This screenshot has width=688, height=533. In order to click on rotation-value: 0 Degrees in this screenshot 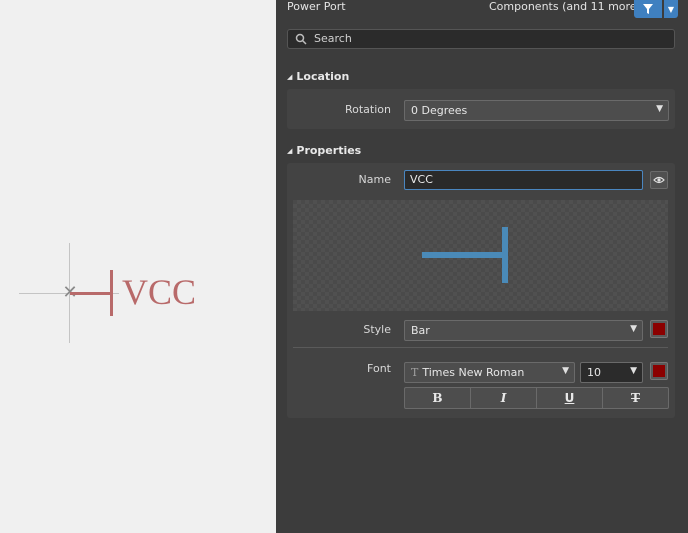, I will do `click(439, 110)`.